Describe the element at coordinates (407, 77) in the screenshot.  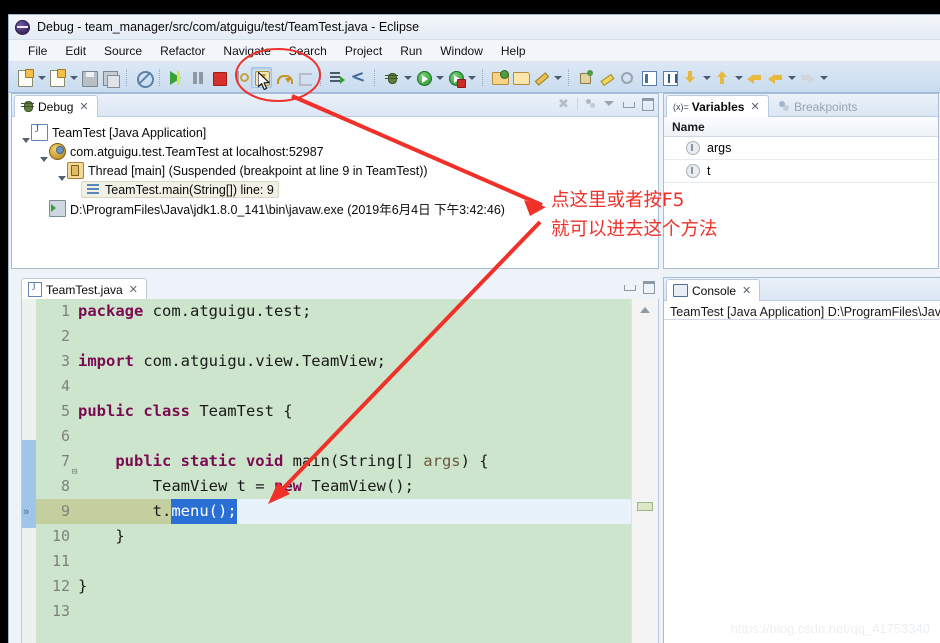
I see `debug-dropdown` at that location.